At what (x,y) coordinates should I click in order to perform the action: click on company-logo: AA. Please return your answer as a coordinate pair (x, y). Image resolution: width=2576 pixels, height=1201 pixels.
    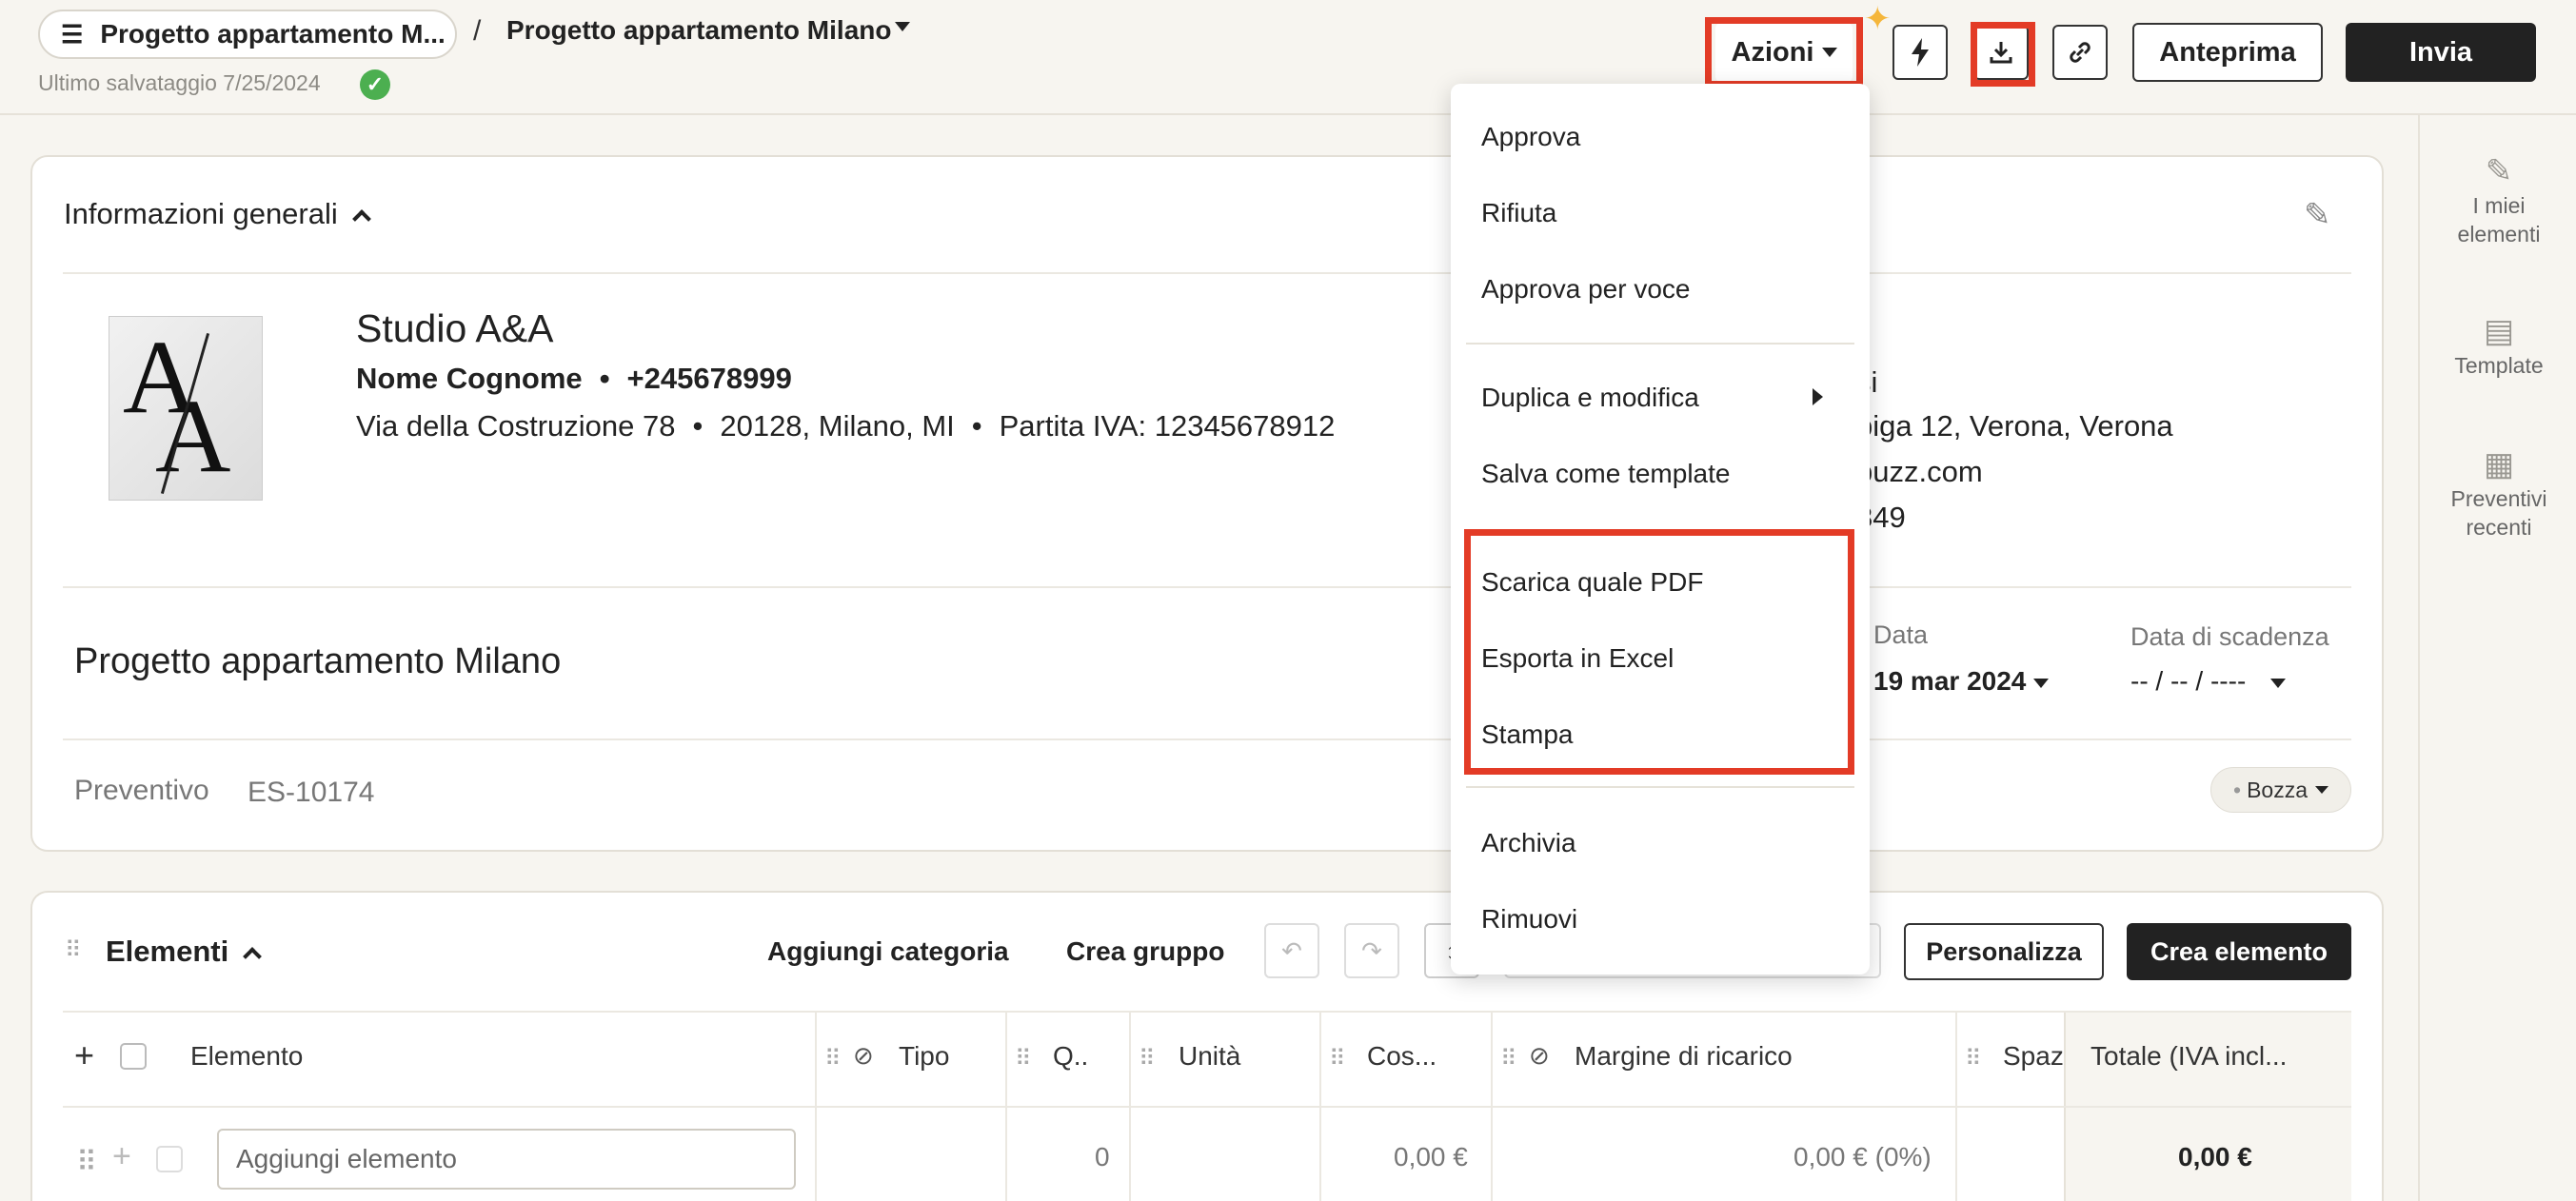
    Looking at the image, I should click on (186, 408).